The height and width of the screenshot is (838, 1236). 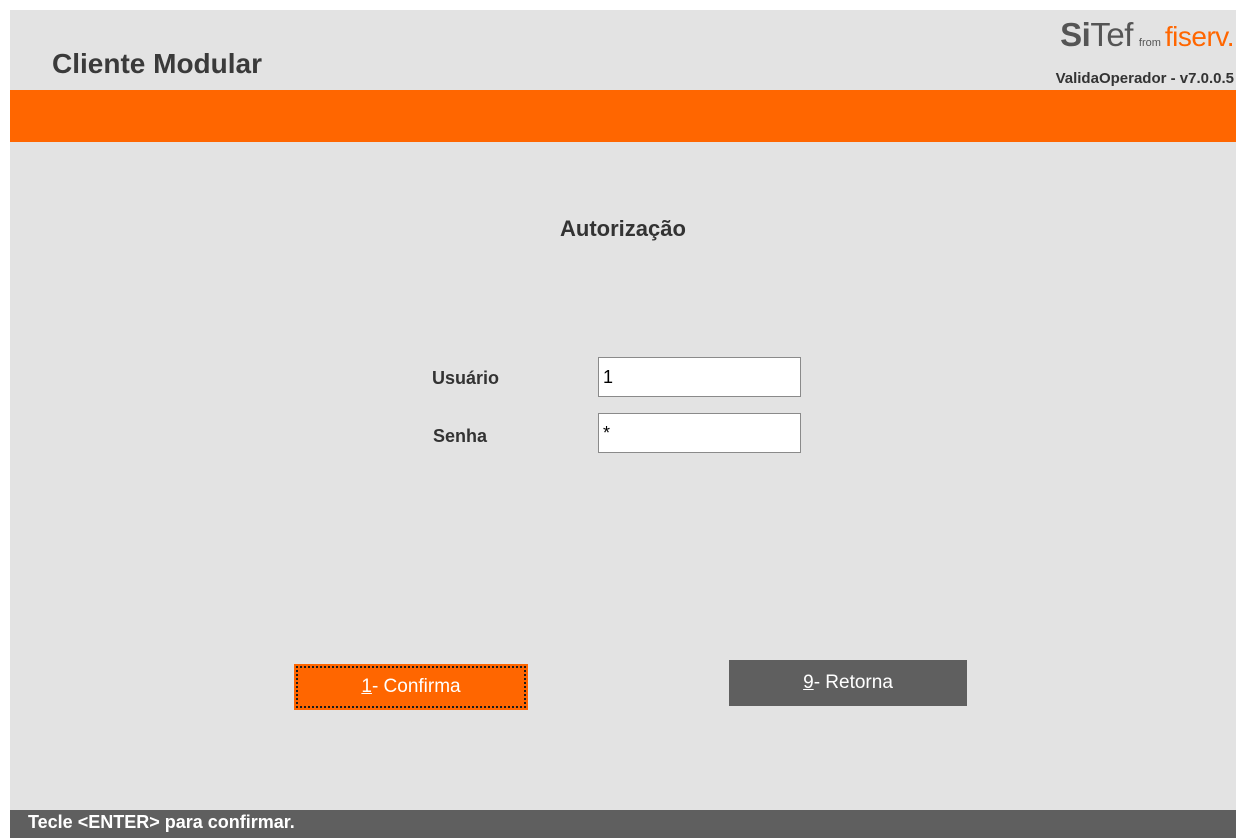 What do you see at coordinates (161, 822) in the screenshot?
I see `status-message: Tecle <ENTER> para confirmar.` at bounding box center [161, 822].